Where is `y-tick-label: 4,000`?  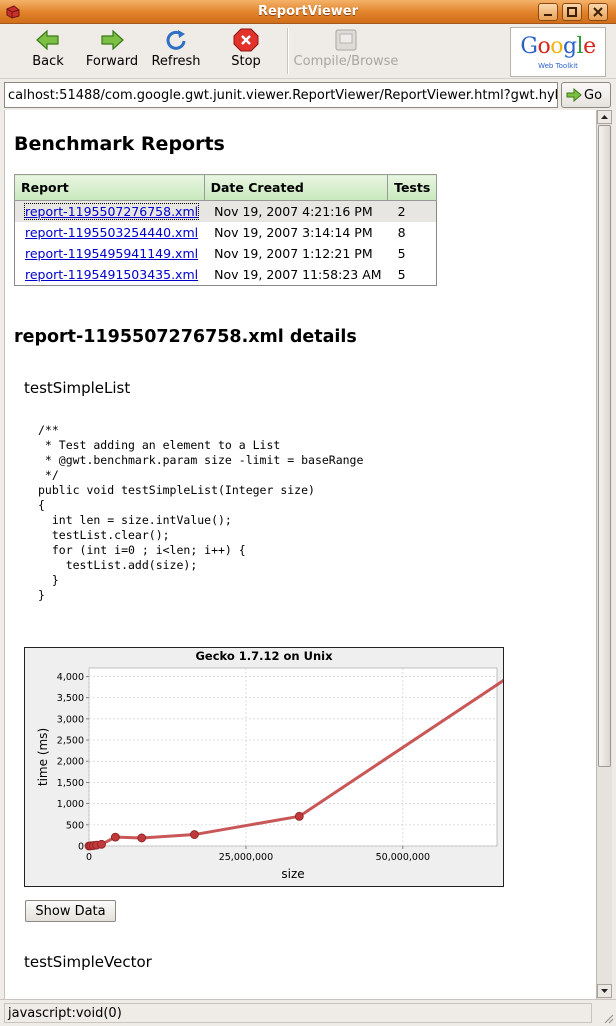
y-tick-label: 4,000 is located at coordinates (70, 677).